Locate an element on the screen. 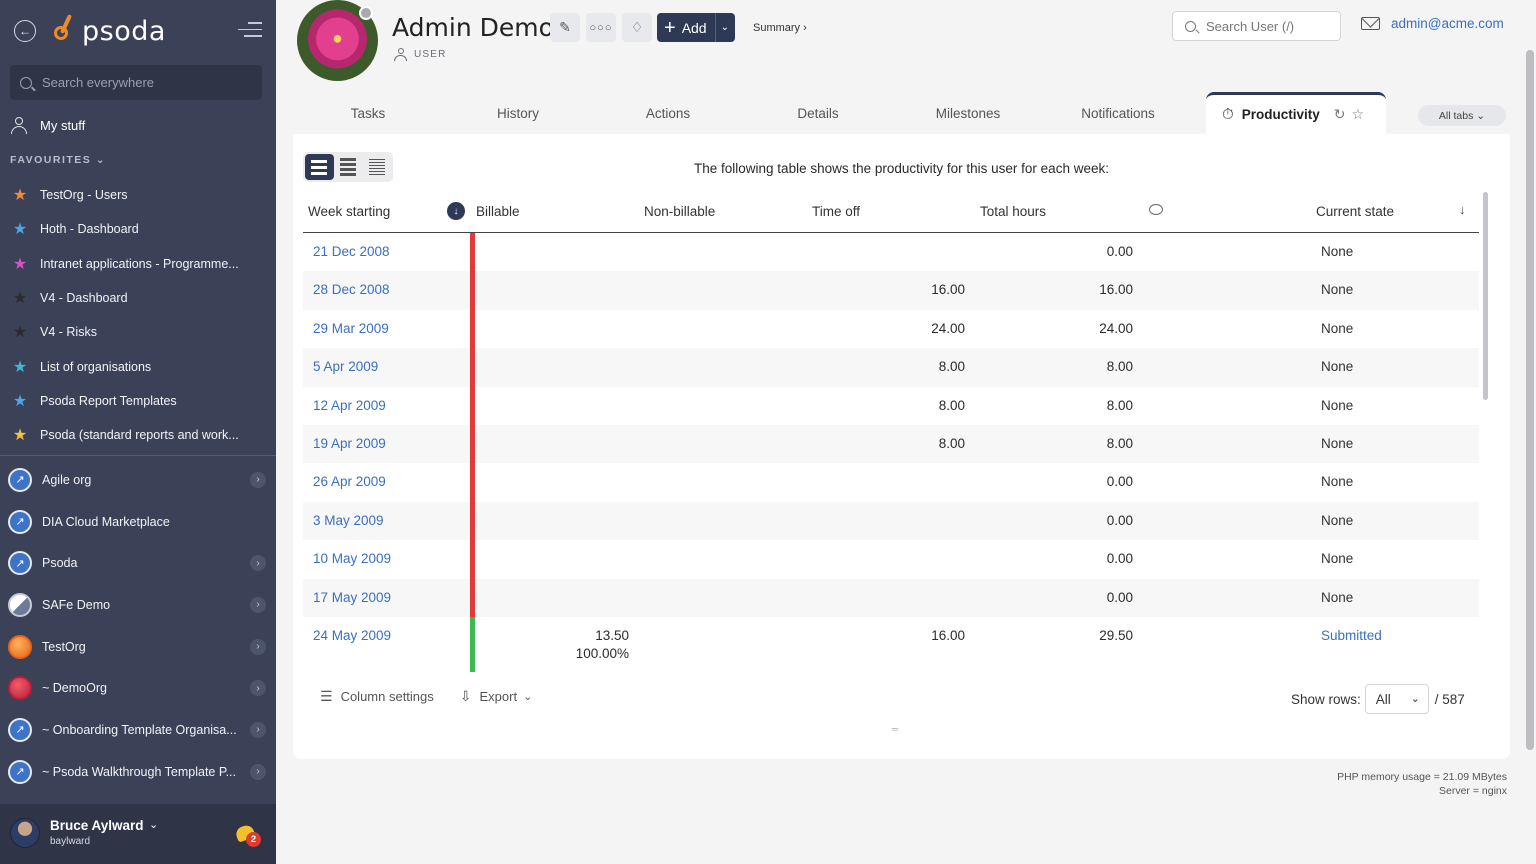  more-icon: ○○○ is located at coordinates (601, 27).